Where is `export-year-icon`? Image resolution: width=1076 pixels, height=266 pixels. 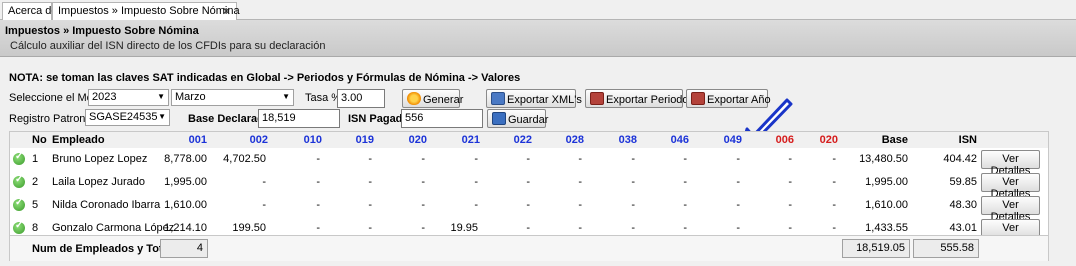 export-year-icon is located at coordinates (698, 98).